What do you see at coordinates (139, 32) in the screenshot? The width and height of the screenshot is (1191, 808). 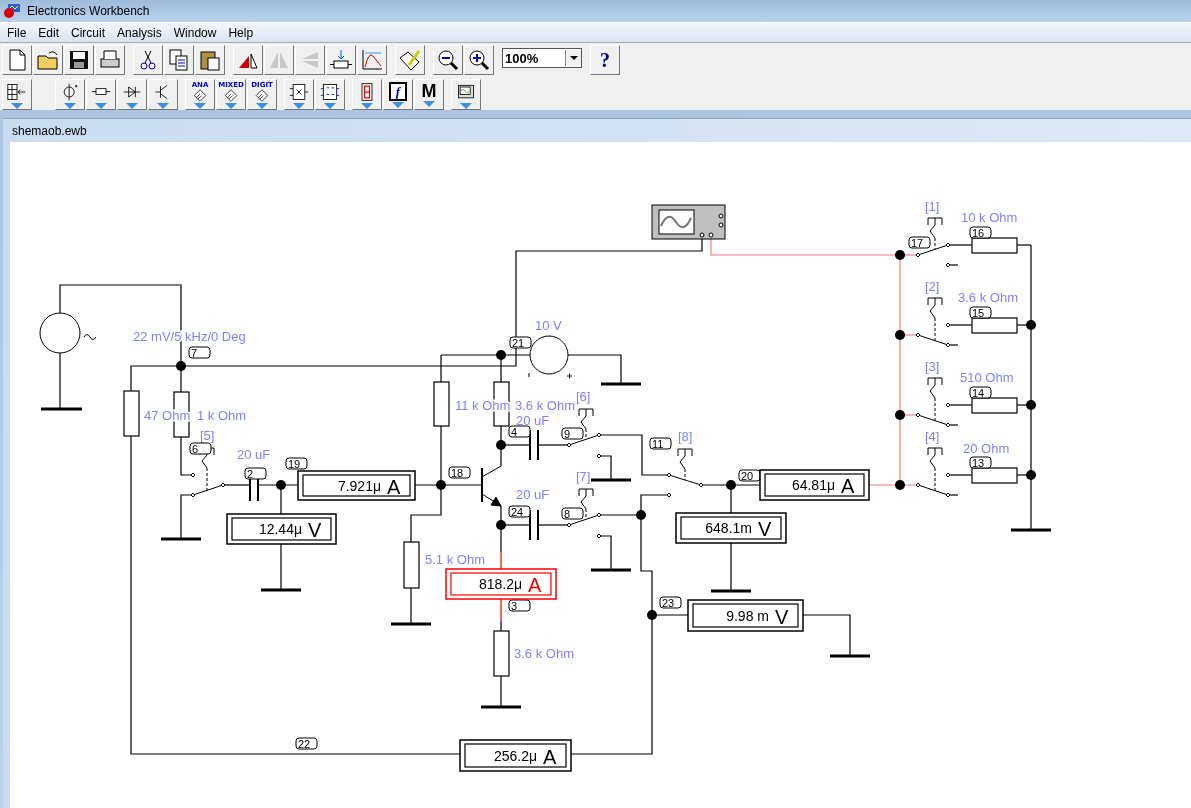 I see `menu-item: Analysis` at bounding box center [139, 32].